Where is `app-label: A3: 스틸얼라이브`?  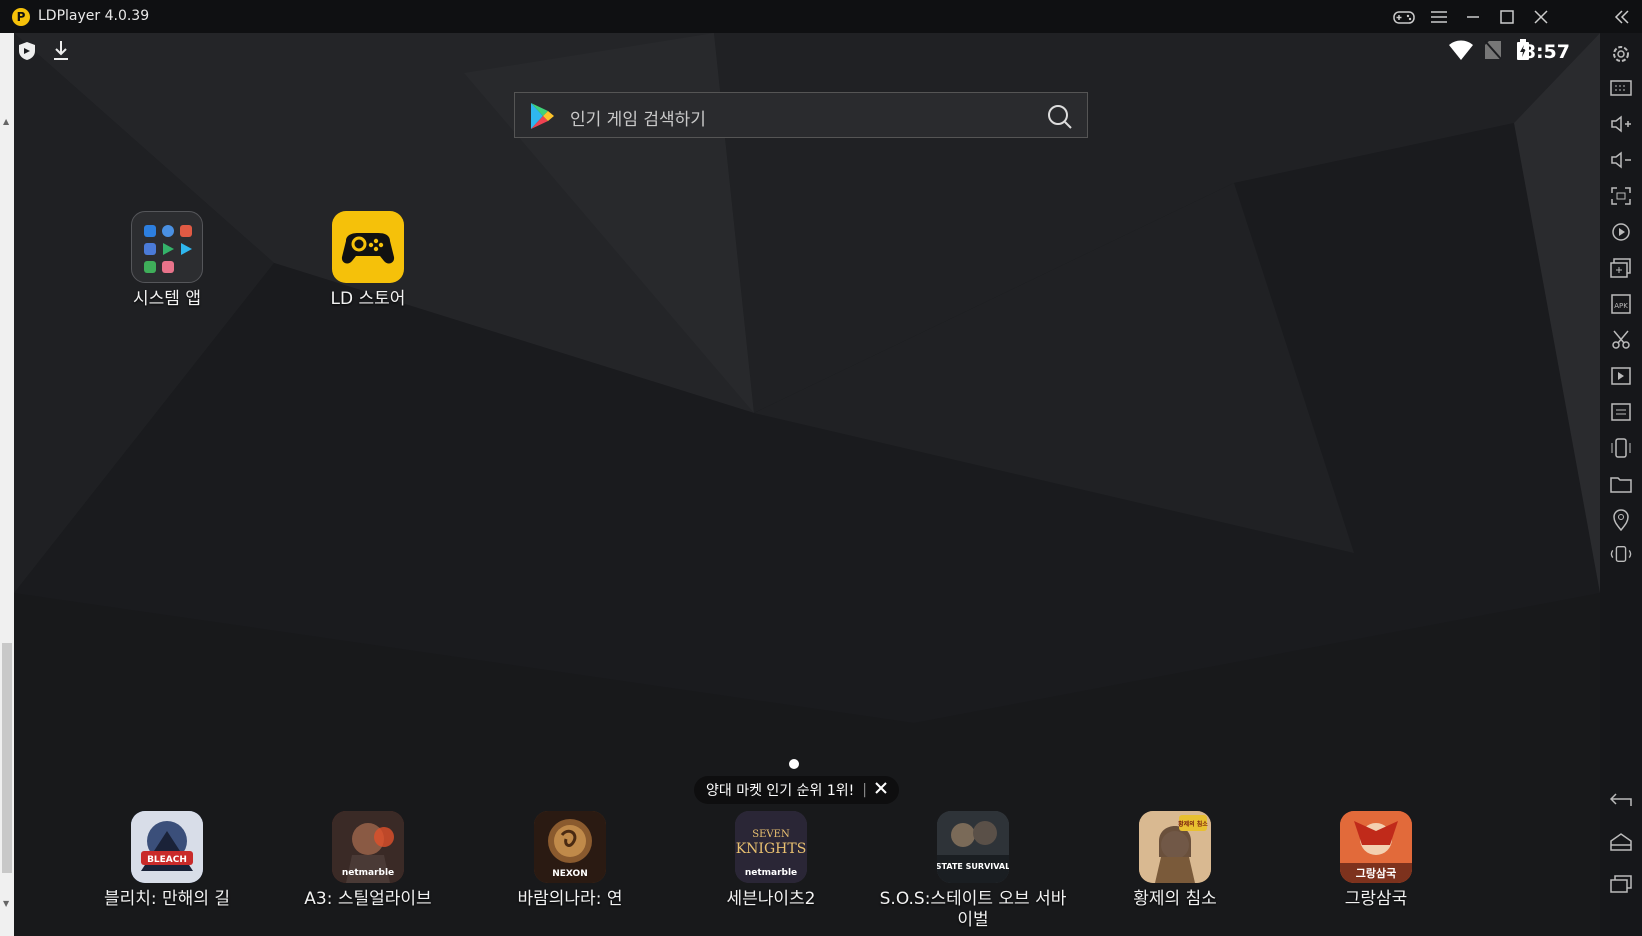 app-label: A3: 스틸얼라이브 is located at coordinates (368, 899).